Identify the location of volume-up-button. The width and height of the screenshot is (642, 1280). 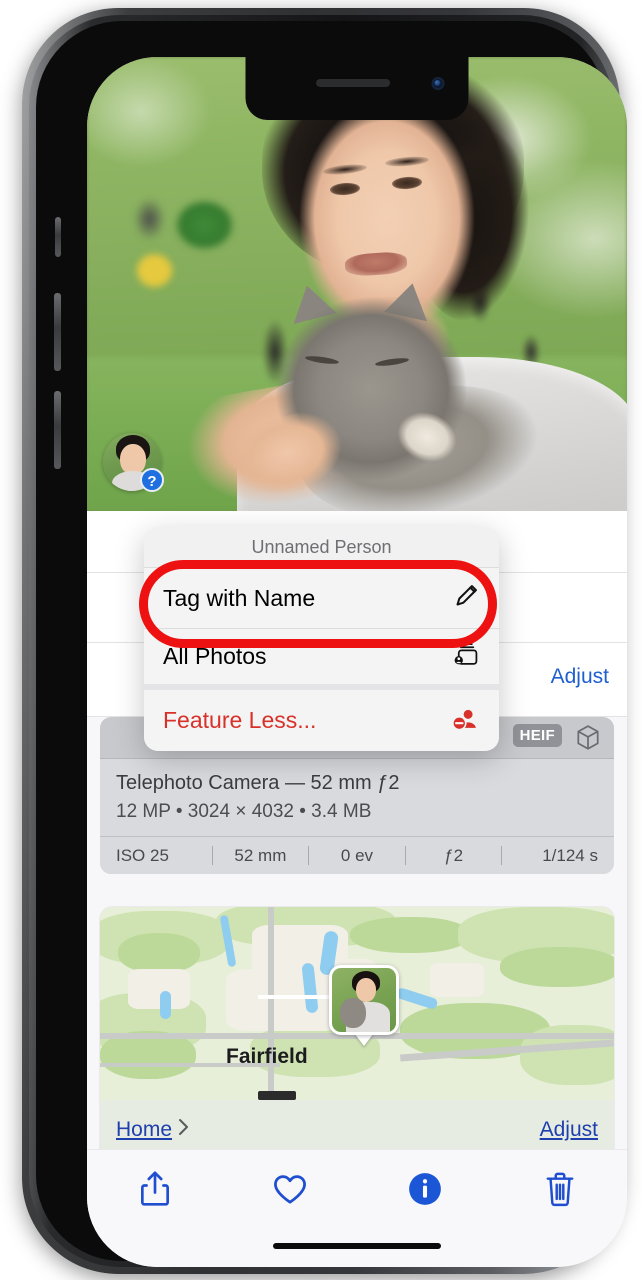
(57, 332).